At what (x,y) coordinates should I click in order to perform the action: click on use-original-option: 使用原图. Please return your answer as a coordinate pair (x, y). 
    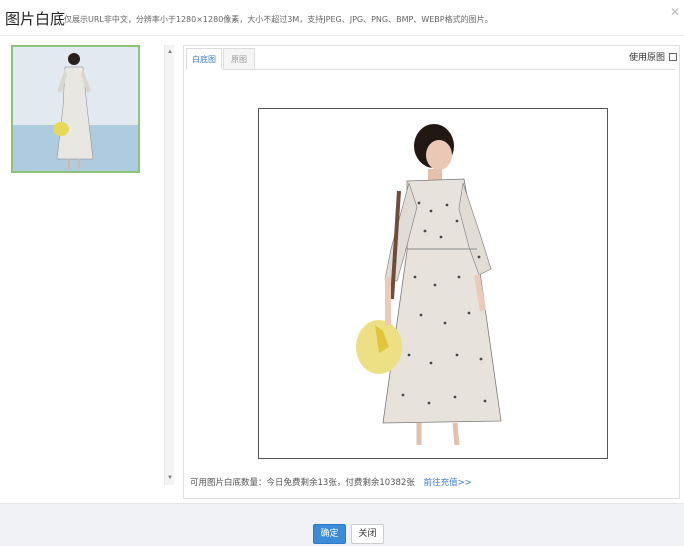
    Looking at the image, I should click on (653, 56).